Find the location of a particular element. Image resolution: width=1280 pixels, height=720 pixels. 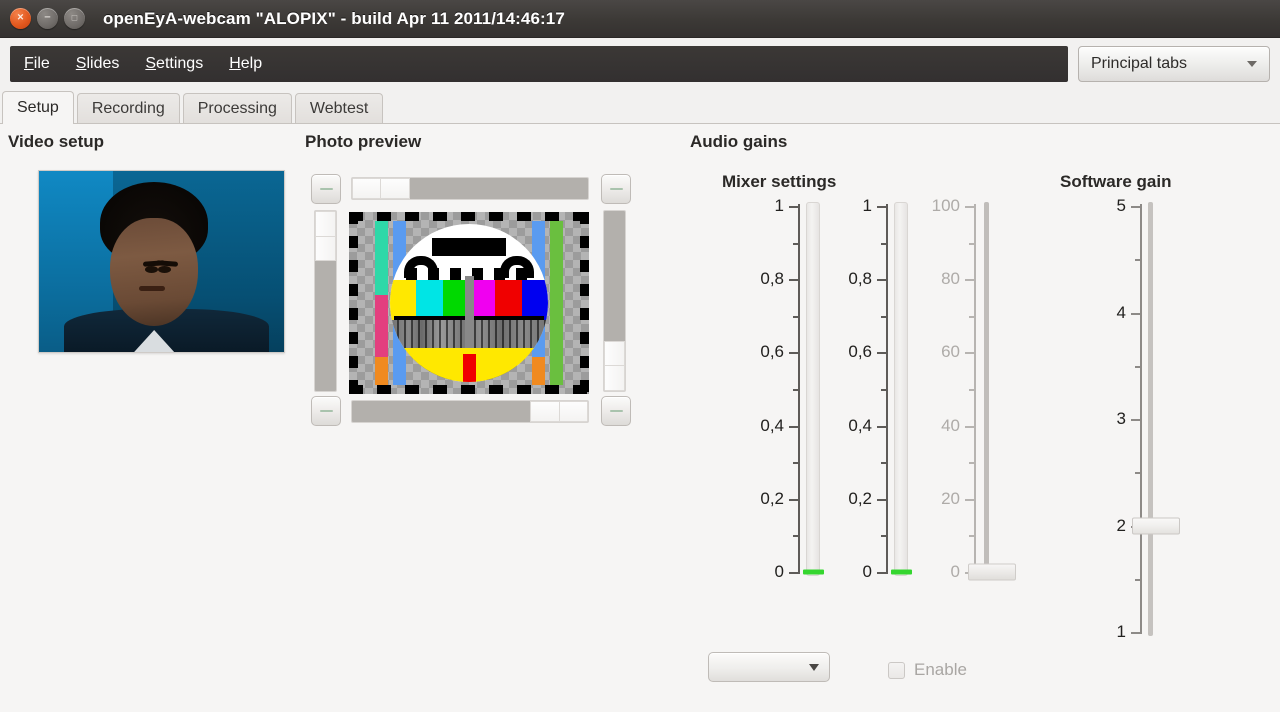

step-button-top-right is located at coordinates (616, 189).